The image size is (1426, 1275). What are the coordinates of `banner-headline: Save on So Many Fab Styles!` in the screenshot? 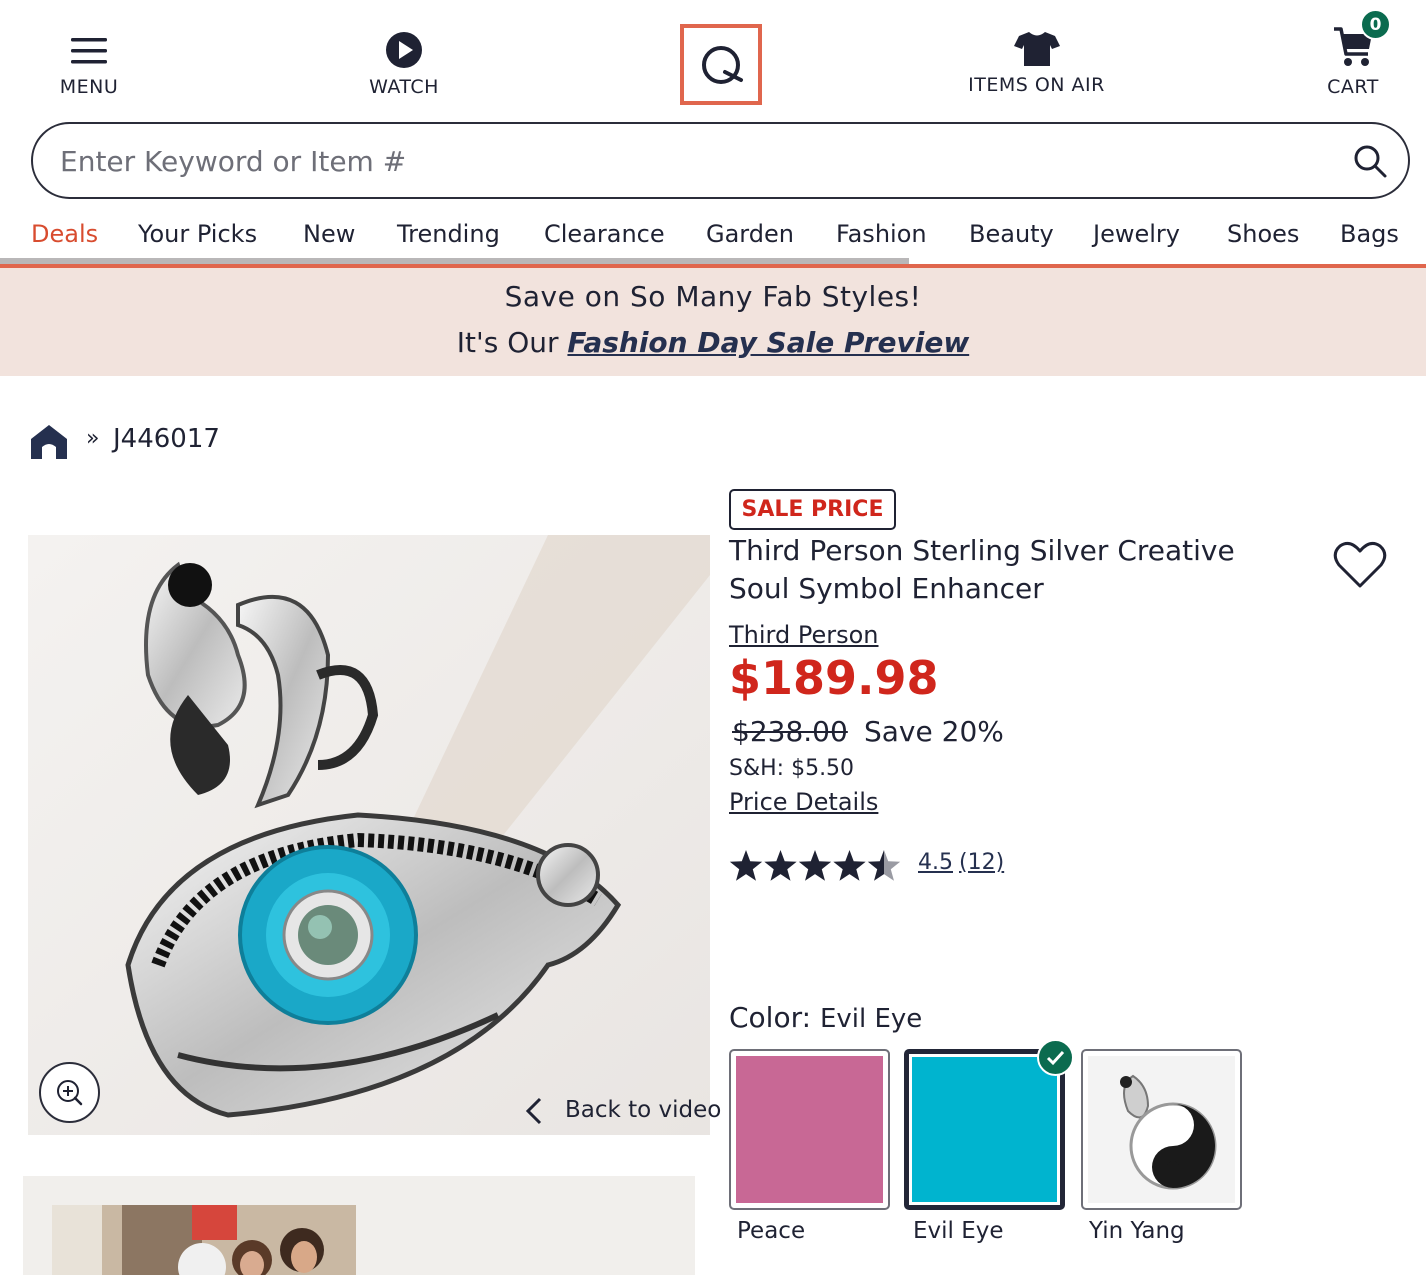 It's located at (713, 296).